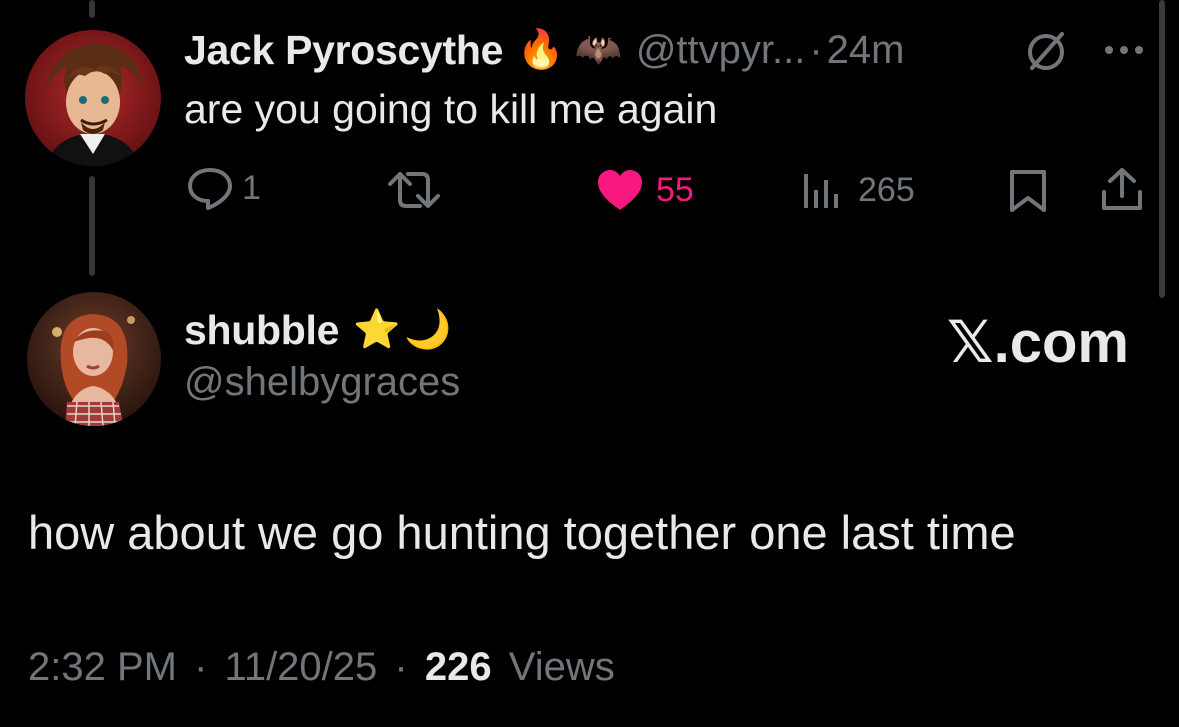 The image size is (1179, 727). Describe the element at coordinates (1061, 342) in the screenshot. I see `x-domain-text: .com` at that location.